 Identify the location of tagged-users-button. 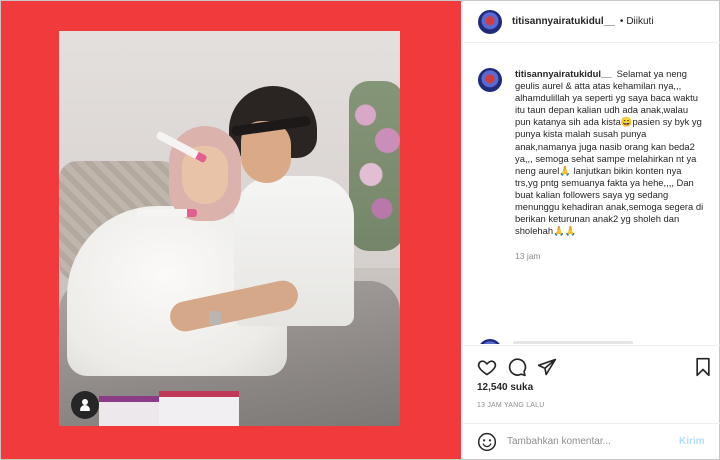
(85, 405).